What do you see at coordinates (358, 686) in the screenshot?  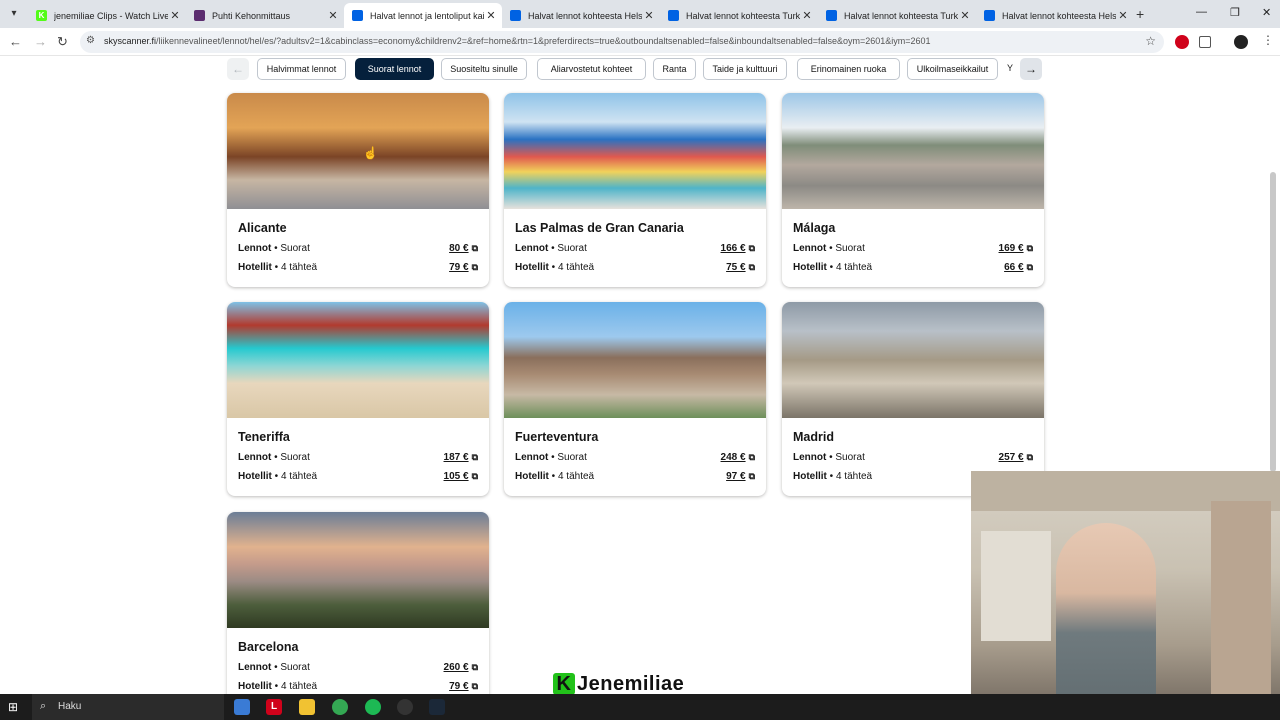 I see `hotel-row: Hotellit • 4 tähteä 79 € ⧉` at bounding box center [358, 686].